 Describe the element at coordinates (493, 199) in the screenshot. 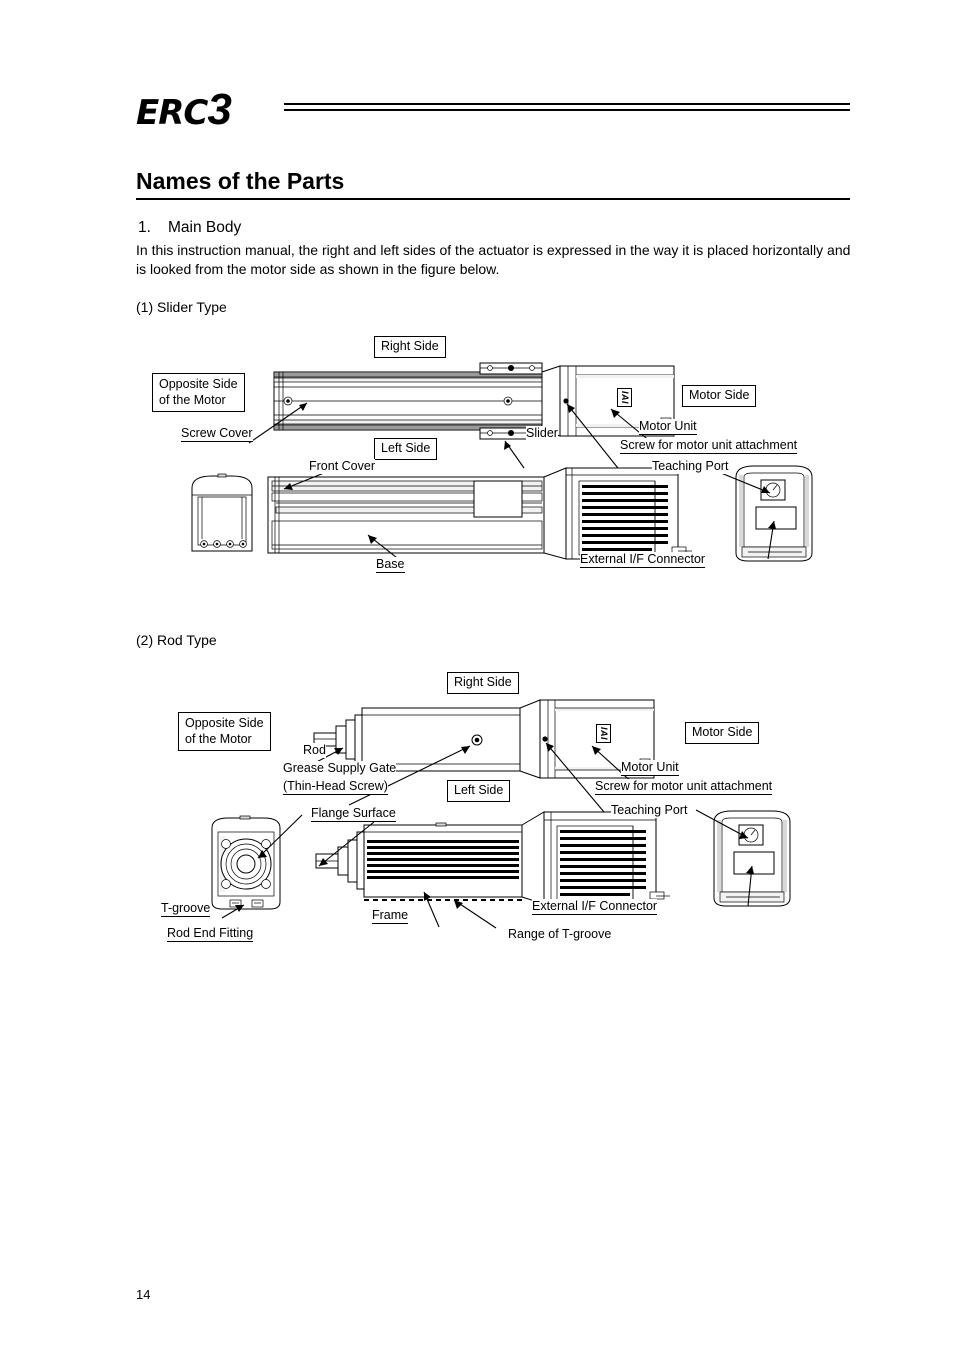

I see `title-underline-rule` at that location.